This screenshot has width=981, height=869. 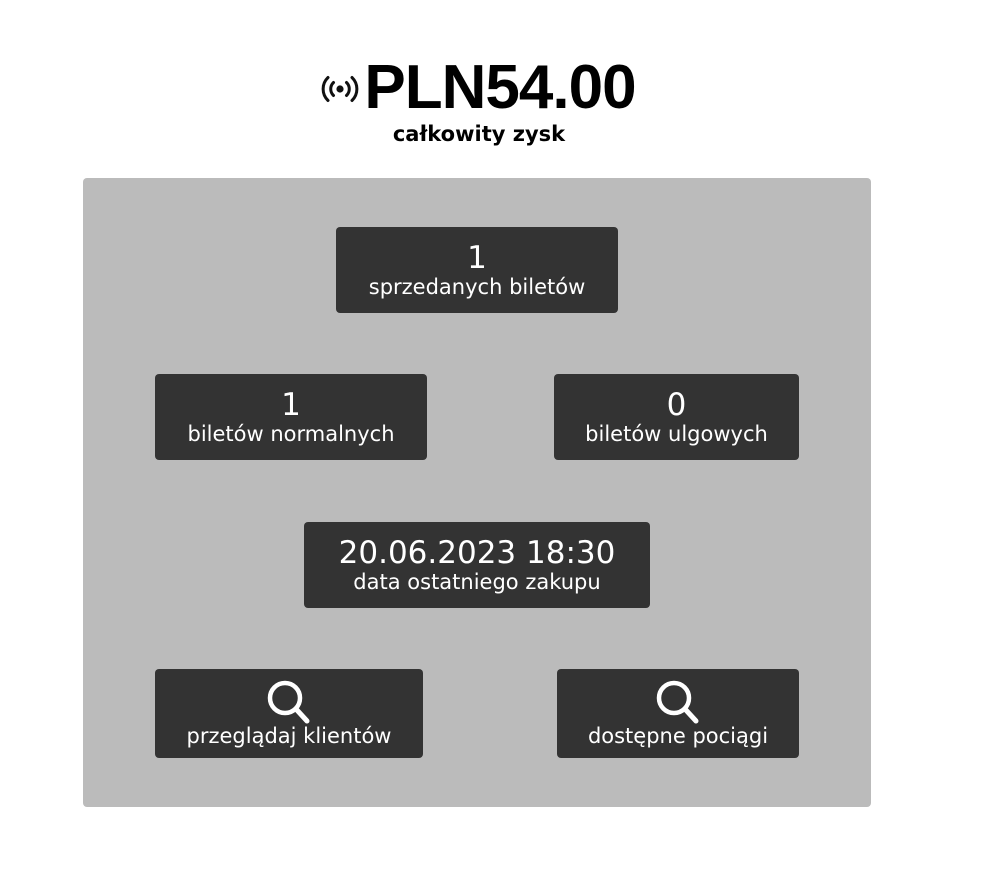 I want to click on available-trains-button: dostępne pociągi, so click(x=678, y=713).